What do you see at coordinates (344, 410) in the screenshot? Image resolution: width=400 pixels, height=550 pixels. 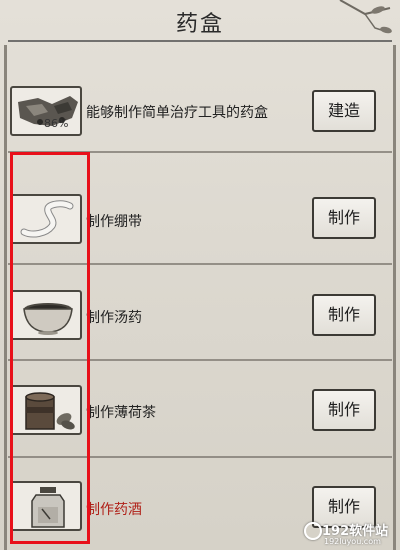 I see `craft-mint-tea-button: 制作` at bounding box center [344, 410].